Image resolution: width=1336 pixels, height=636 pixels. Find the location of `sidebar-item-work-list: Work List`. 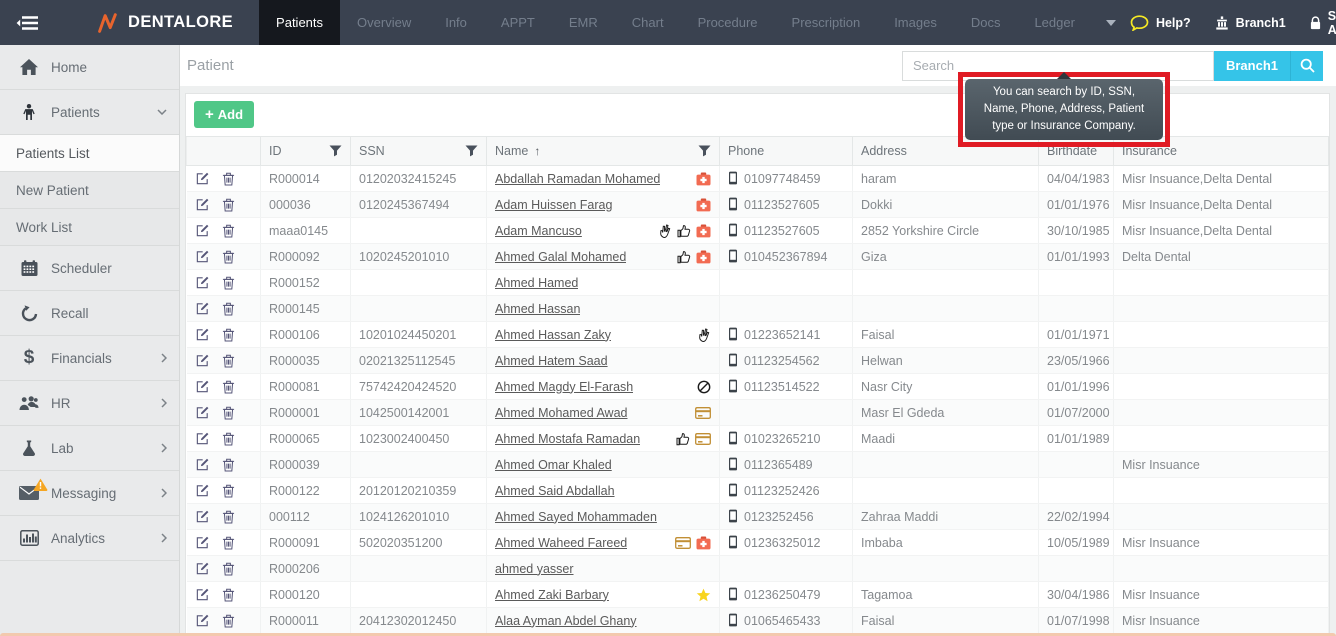

sidebar-item-work-list: Work List is located at coordinates (89, 227).